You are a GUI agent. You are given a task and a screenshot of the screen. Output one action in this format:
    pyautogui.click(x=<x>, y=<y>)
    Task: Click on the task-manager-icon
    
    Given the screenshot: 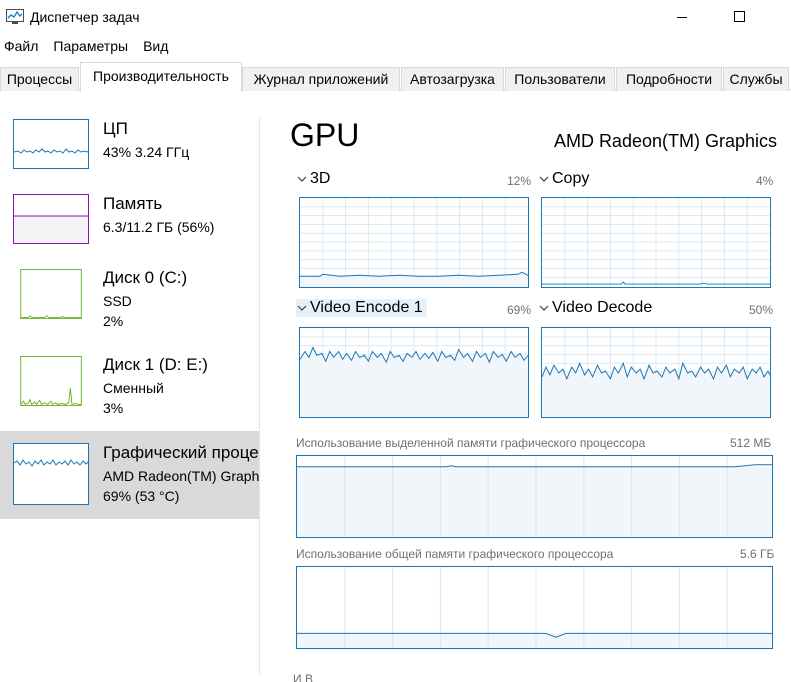 What is the action you would take?
    pyautogui.click(x=15, y=16)
    